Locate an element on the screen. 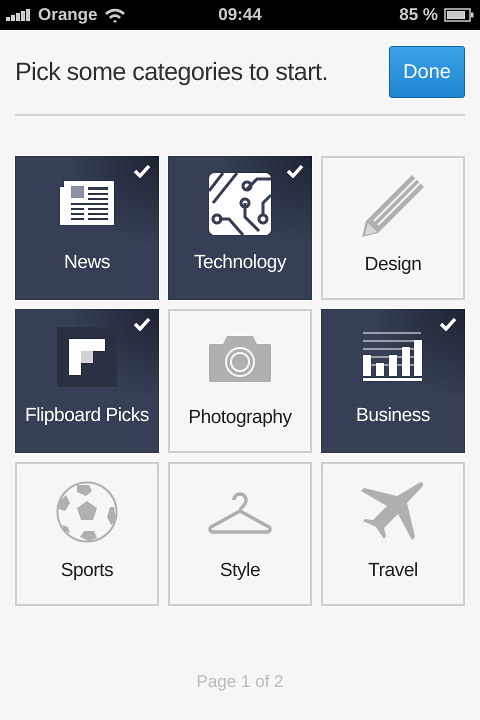  category-tile: Flipboard Picks is located at coordinates (87, 381).